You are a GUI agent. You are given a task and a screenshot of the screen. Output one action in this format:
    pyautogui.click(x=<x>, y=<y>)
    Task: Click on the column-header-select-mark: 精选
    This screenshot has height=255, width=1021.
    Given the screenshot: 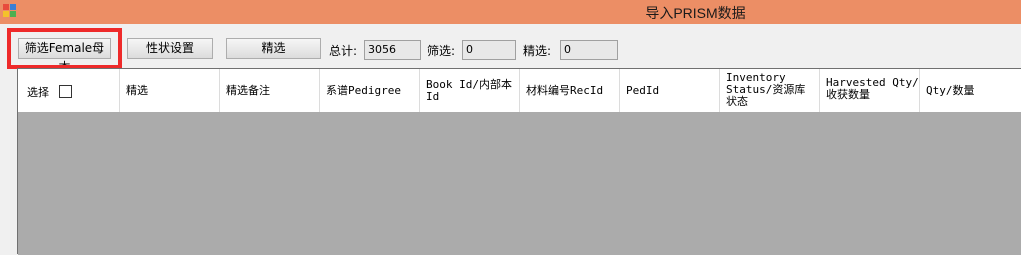 What is the action you would take?
    pyautogui.click(x=170, y=90)
    